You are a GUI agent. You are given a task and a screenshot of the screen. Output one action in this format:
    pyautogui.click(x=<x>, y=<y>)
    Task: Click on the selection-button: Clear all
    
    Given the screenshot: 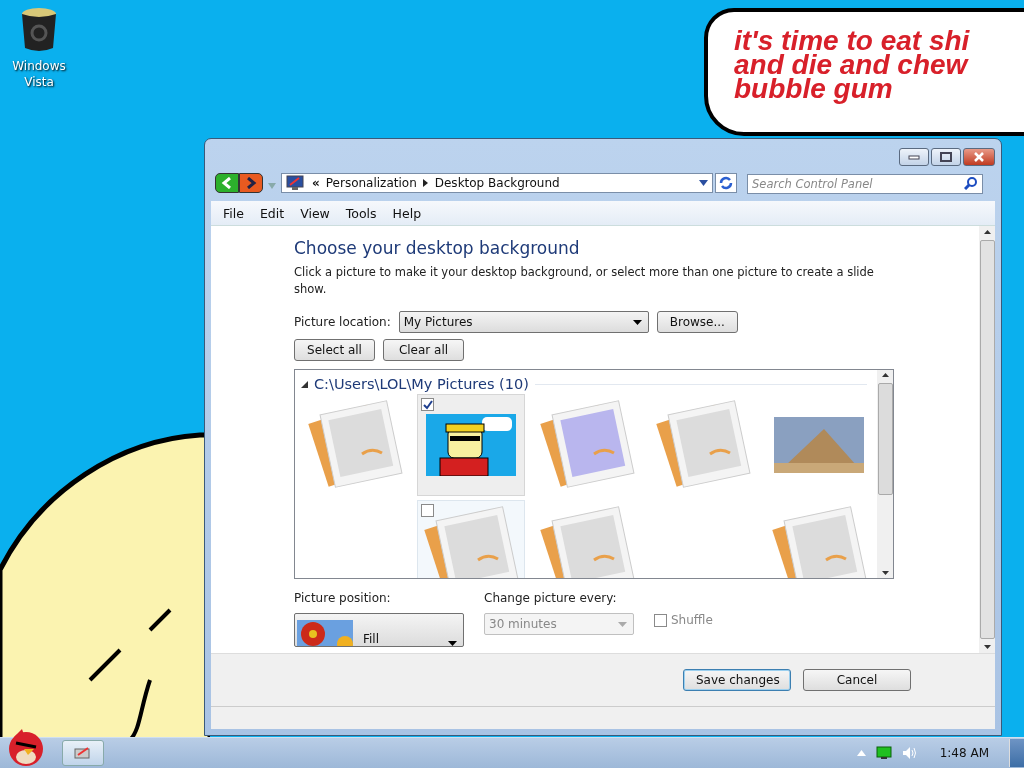 What is the action you would take?
    pyautogui.click(x=423, y=350)
    